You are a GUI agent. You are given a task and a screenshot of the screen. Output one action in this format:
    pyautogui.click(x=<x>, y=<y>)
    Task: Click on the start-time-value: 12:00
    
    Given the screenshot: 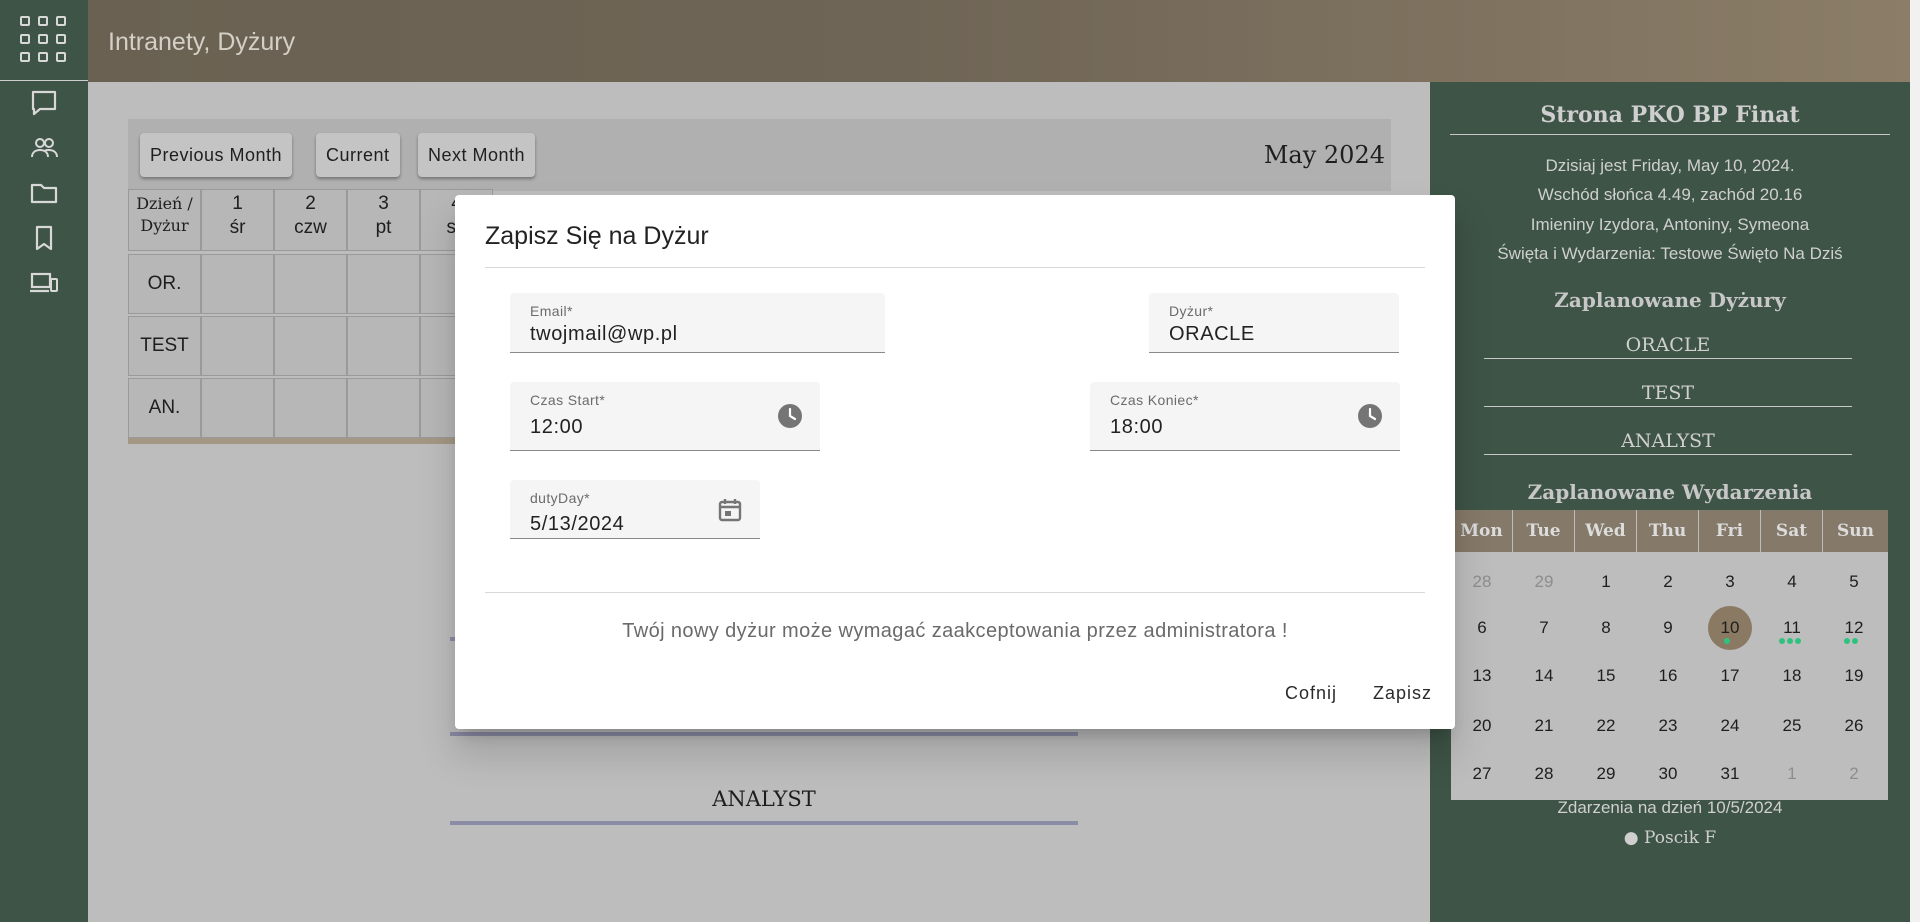 What is the action you would take?
    pyautogui.click(x=557, y=427)
    